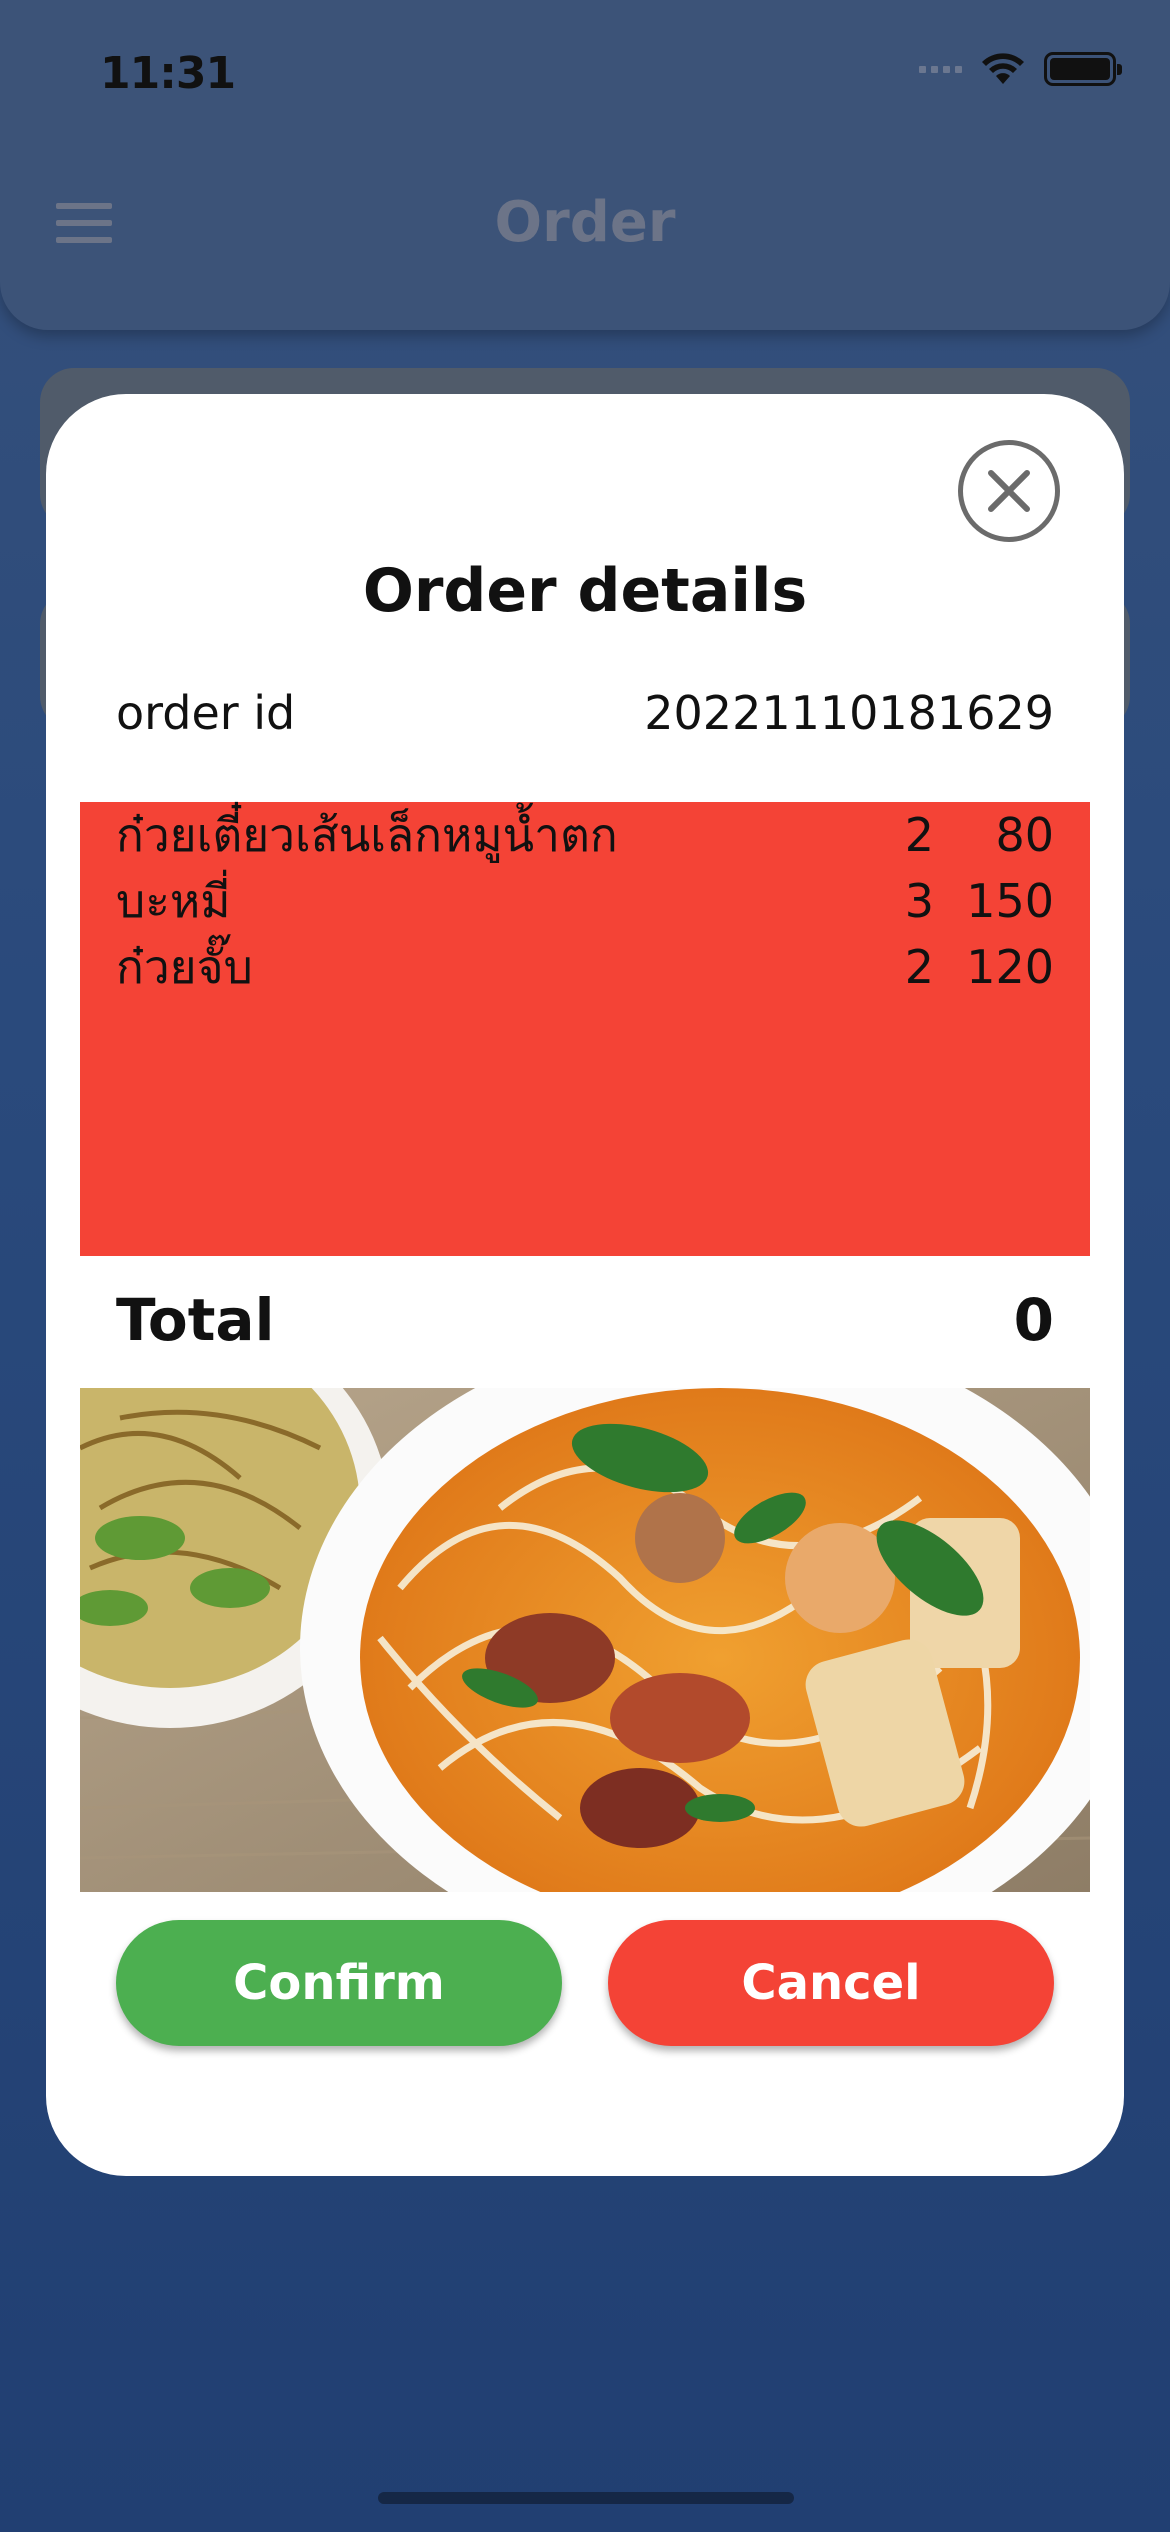 The height and width of the screenshot is (2532, 1170). I want to click on status-icons, so click(1020, 69).